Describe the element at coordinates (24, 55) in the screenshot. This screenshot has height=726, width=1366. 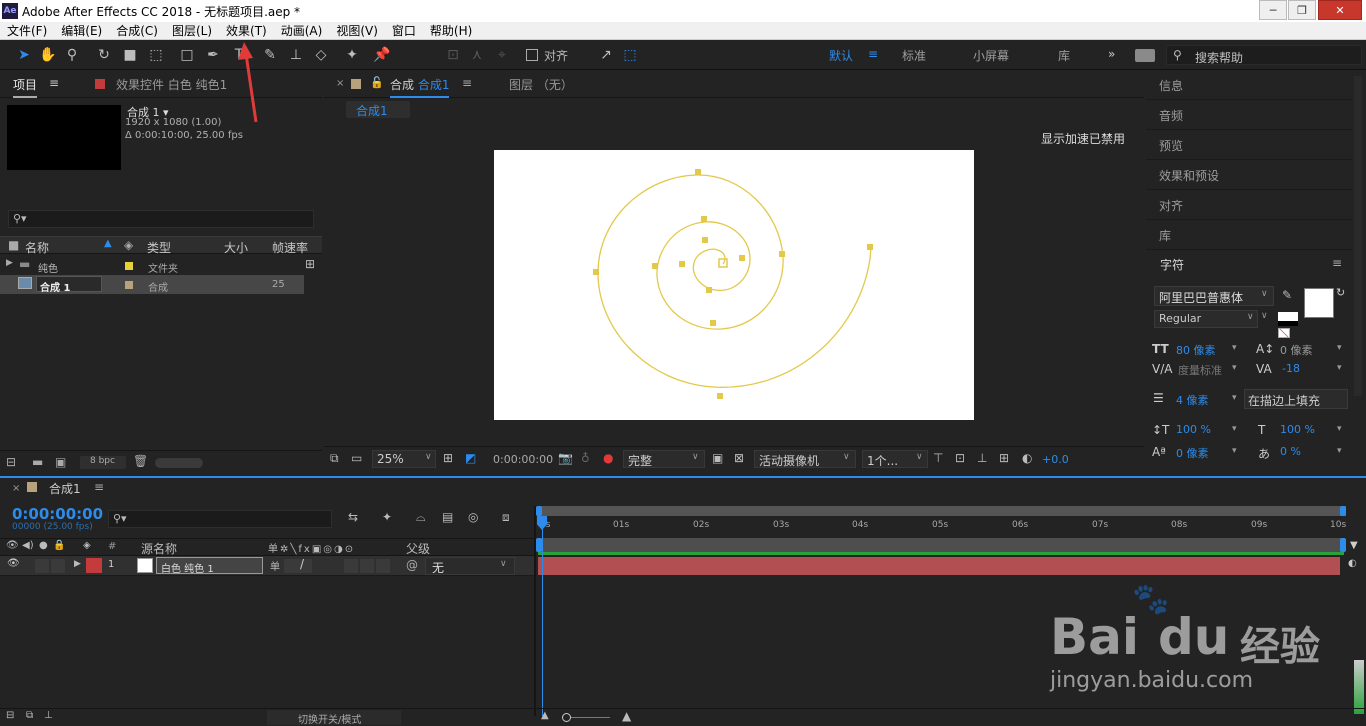
I see `selection-tool-icon: ➤` at that location.